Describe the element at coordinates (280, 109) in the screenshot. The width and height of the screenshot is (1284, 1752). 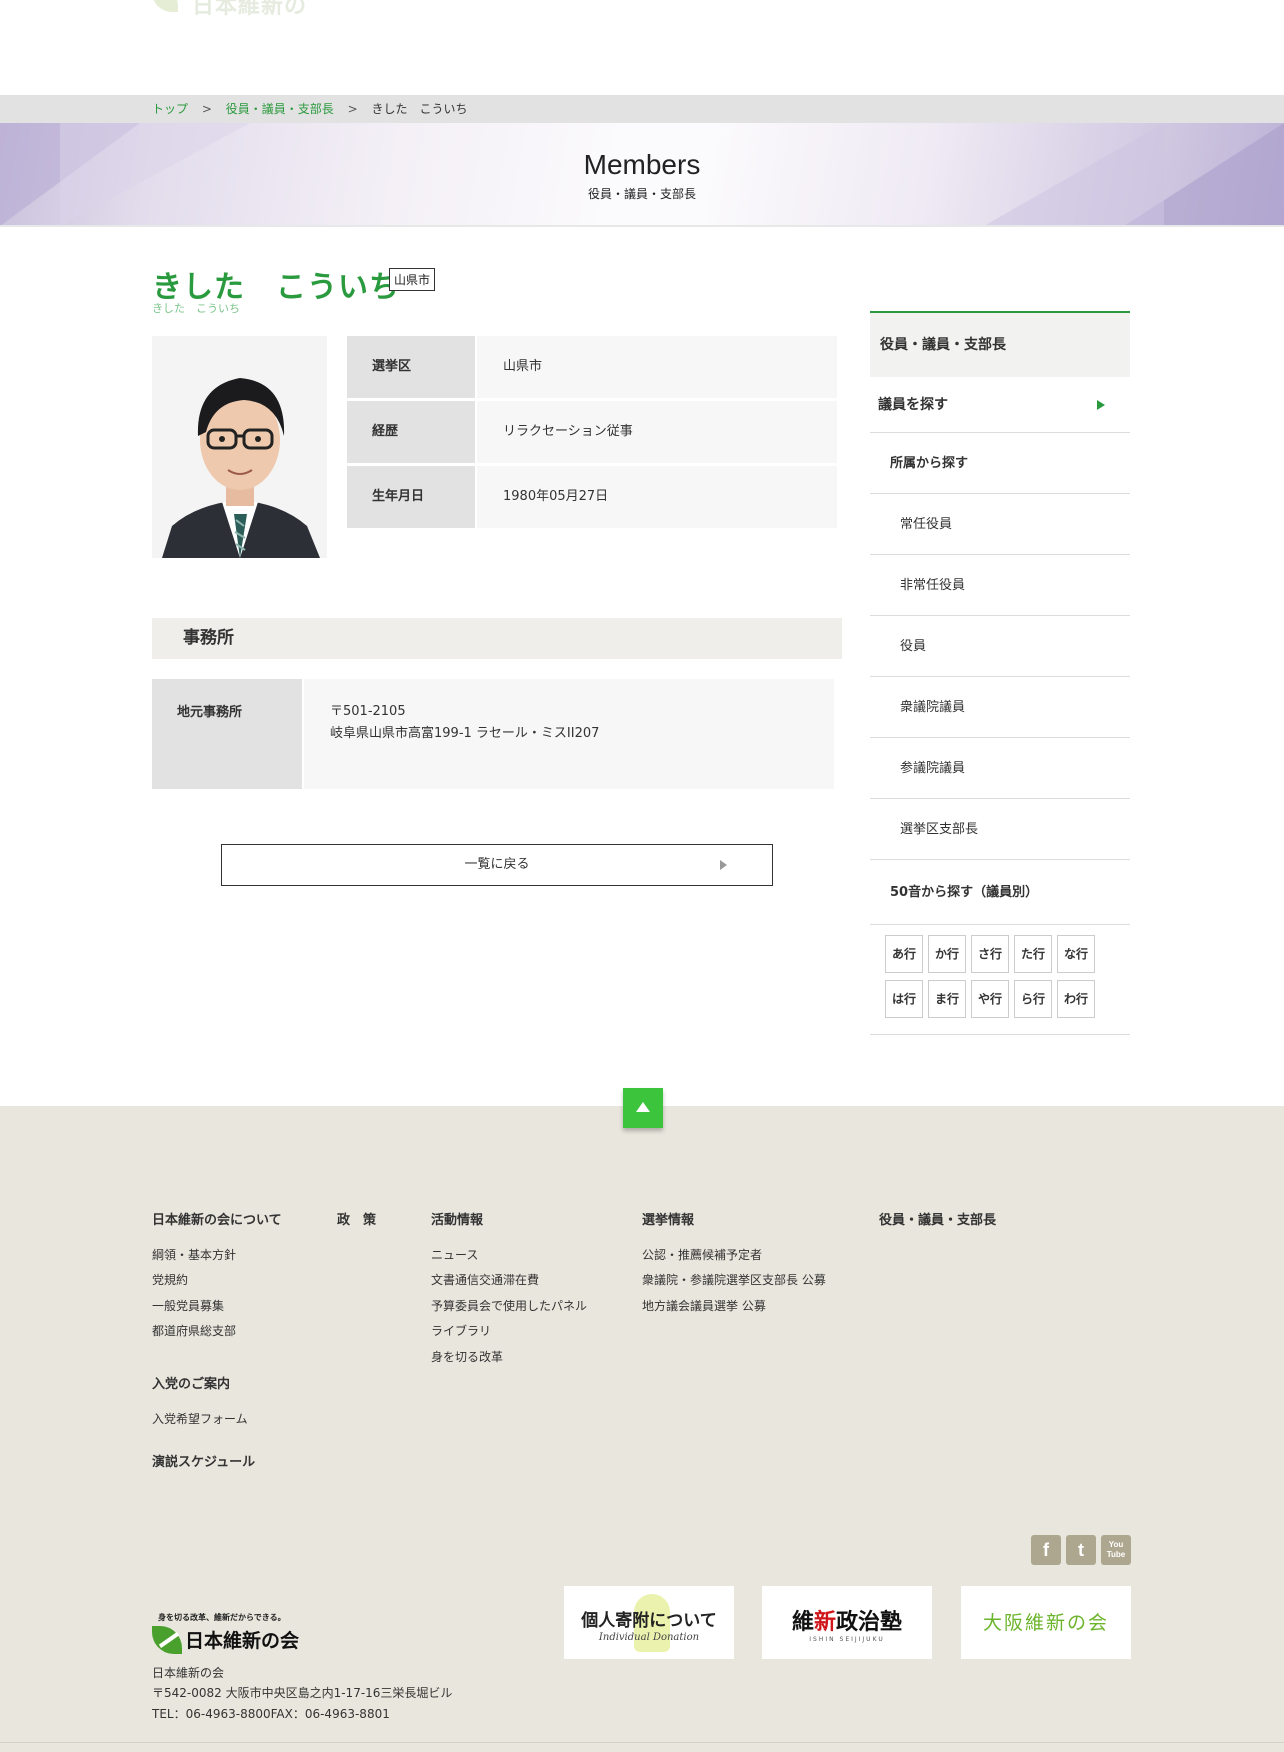
I see `breadcrumb-link-members: 役員・議員・支部長` at that location.